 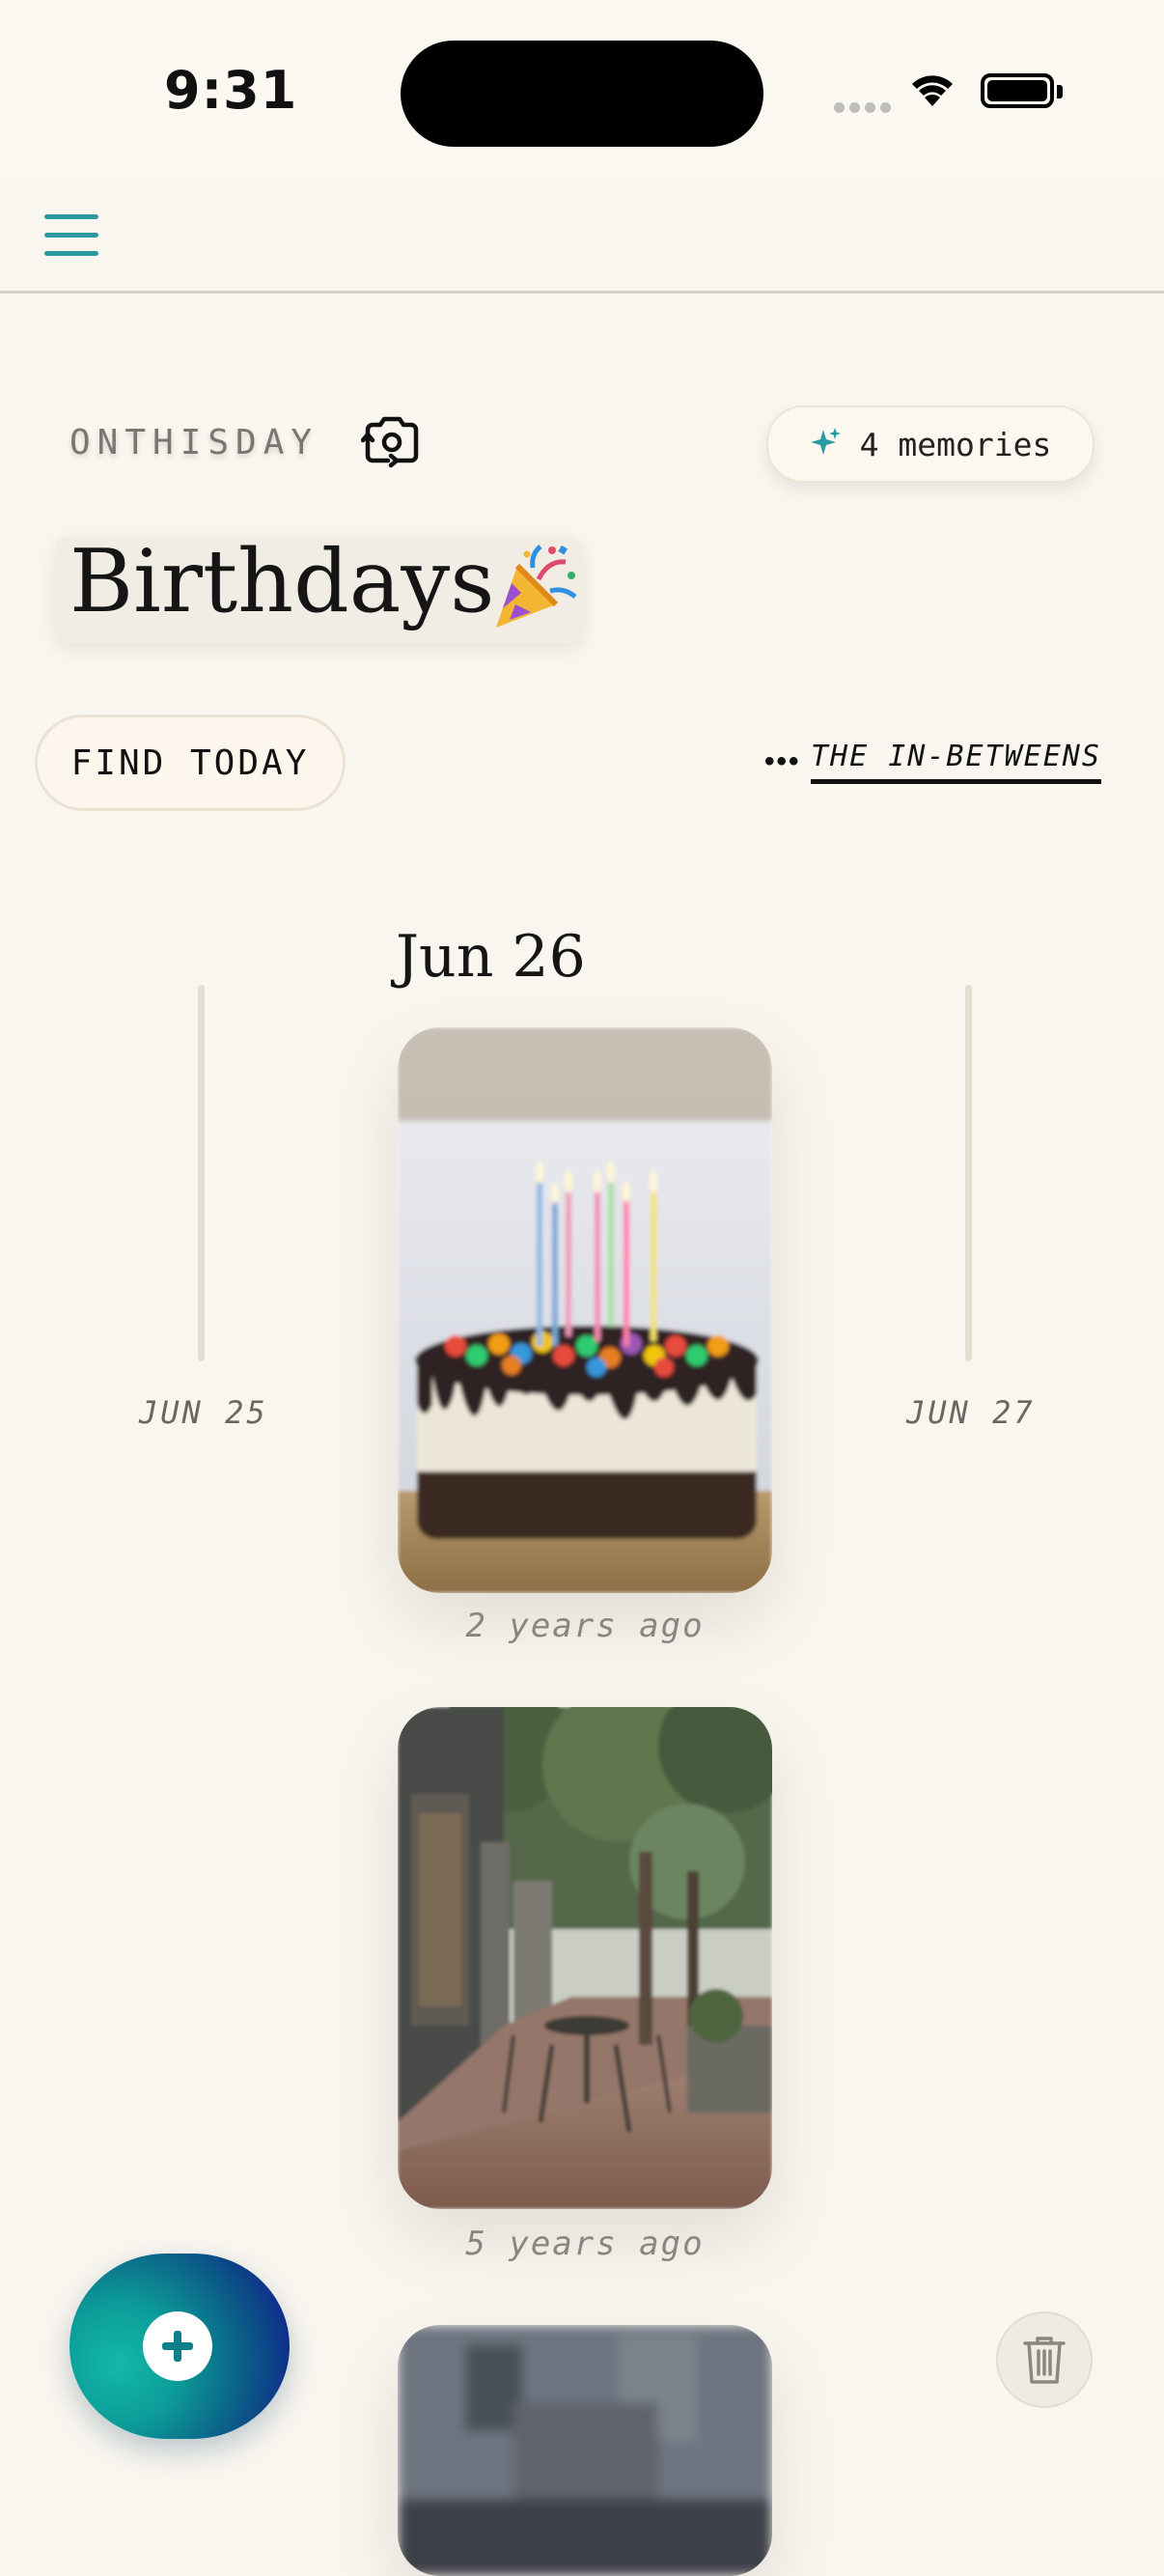 What do you see at coordinates (969, 1173) in the screenshot?
I see `next-day-line` at bounding box center [969, 1173].